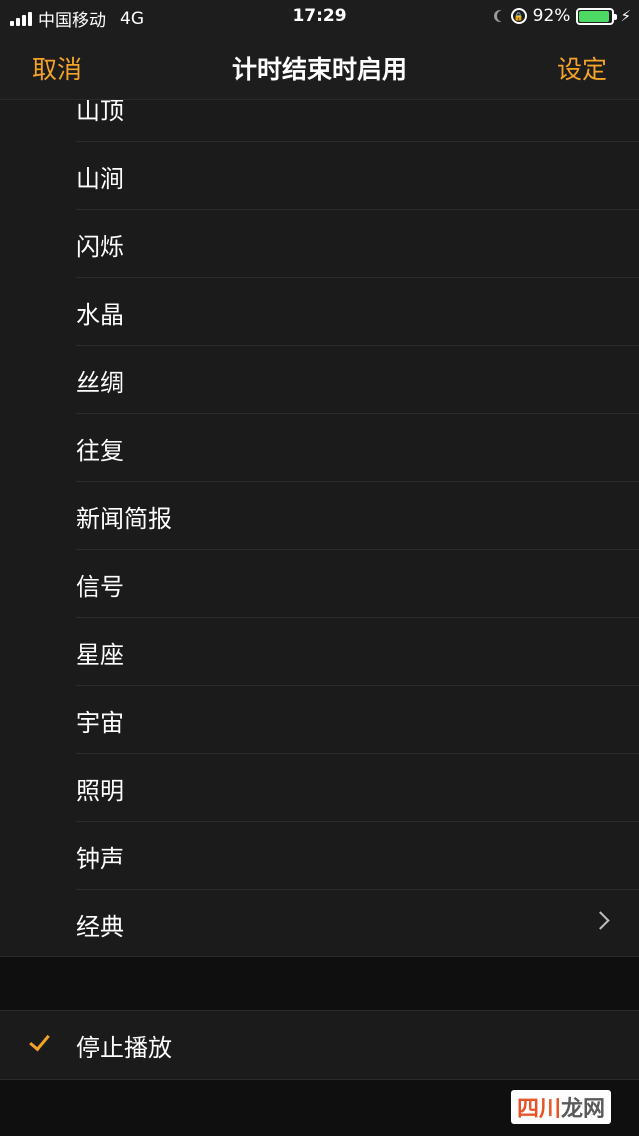 The width and height of the screenshot is (639, 1136). Describe the element at coordinates (124, 1048) in the screenshot. I see `stop-playing-label: 停止播放` at that location.